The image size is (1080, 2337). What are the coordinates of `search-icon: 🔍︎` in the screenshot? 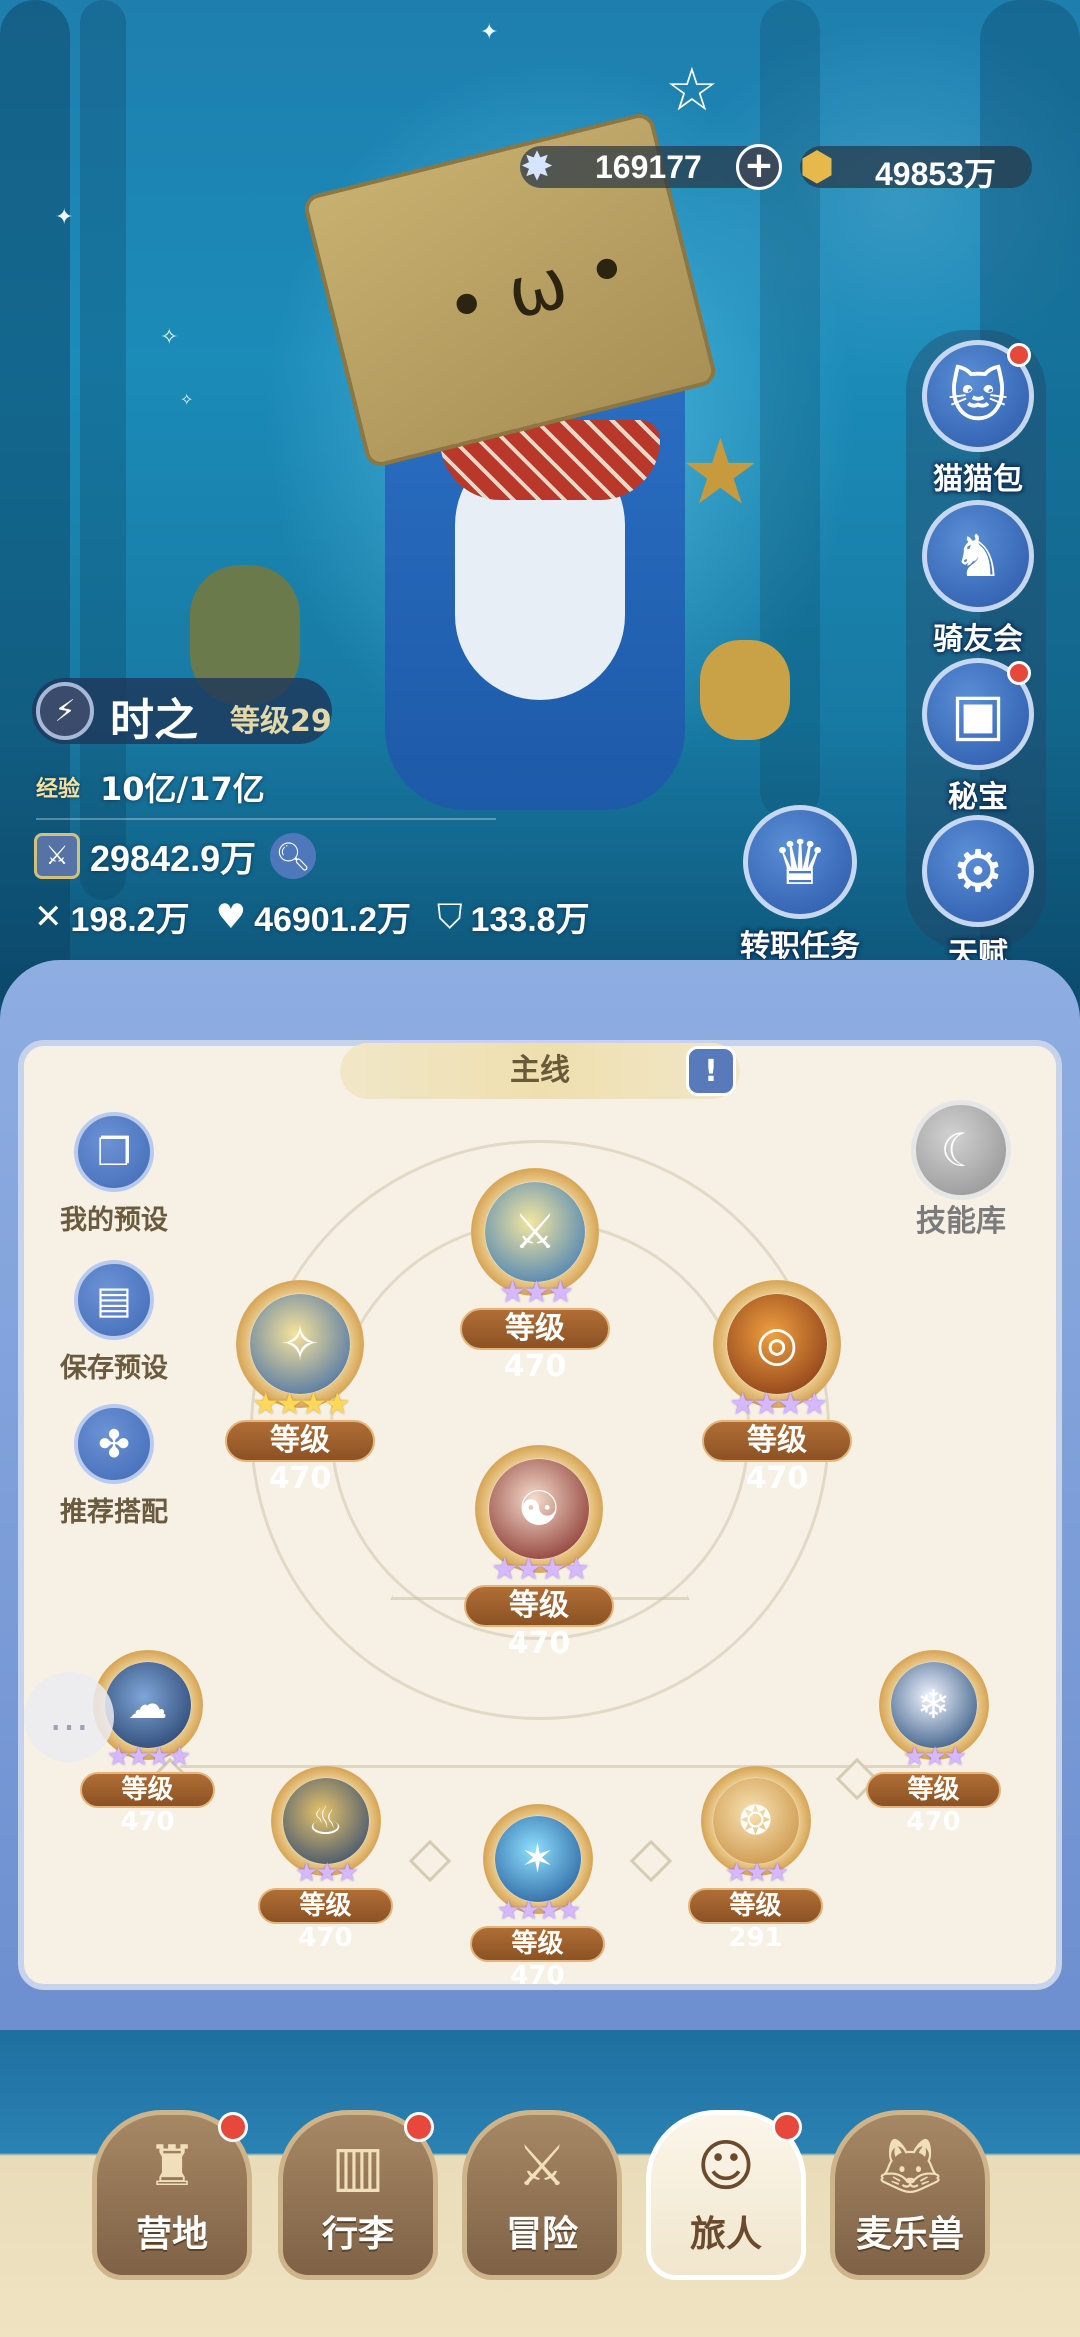 It's located at (293, 856).